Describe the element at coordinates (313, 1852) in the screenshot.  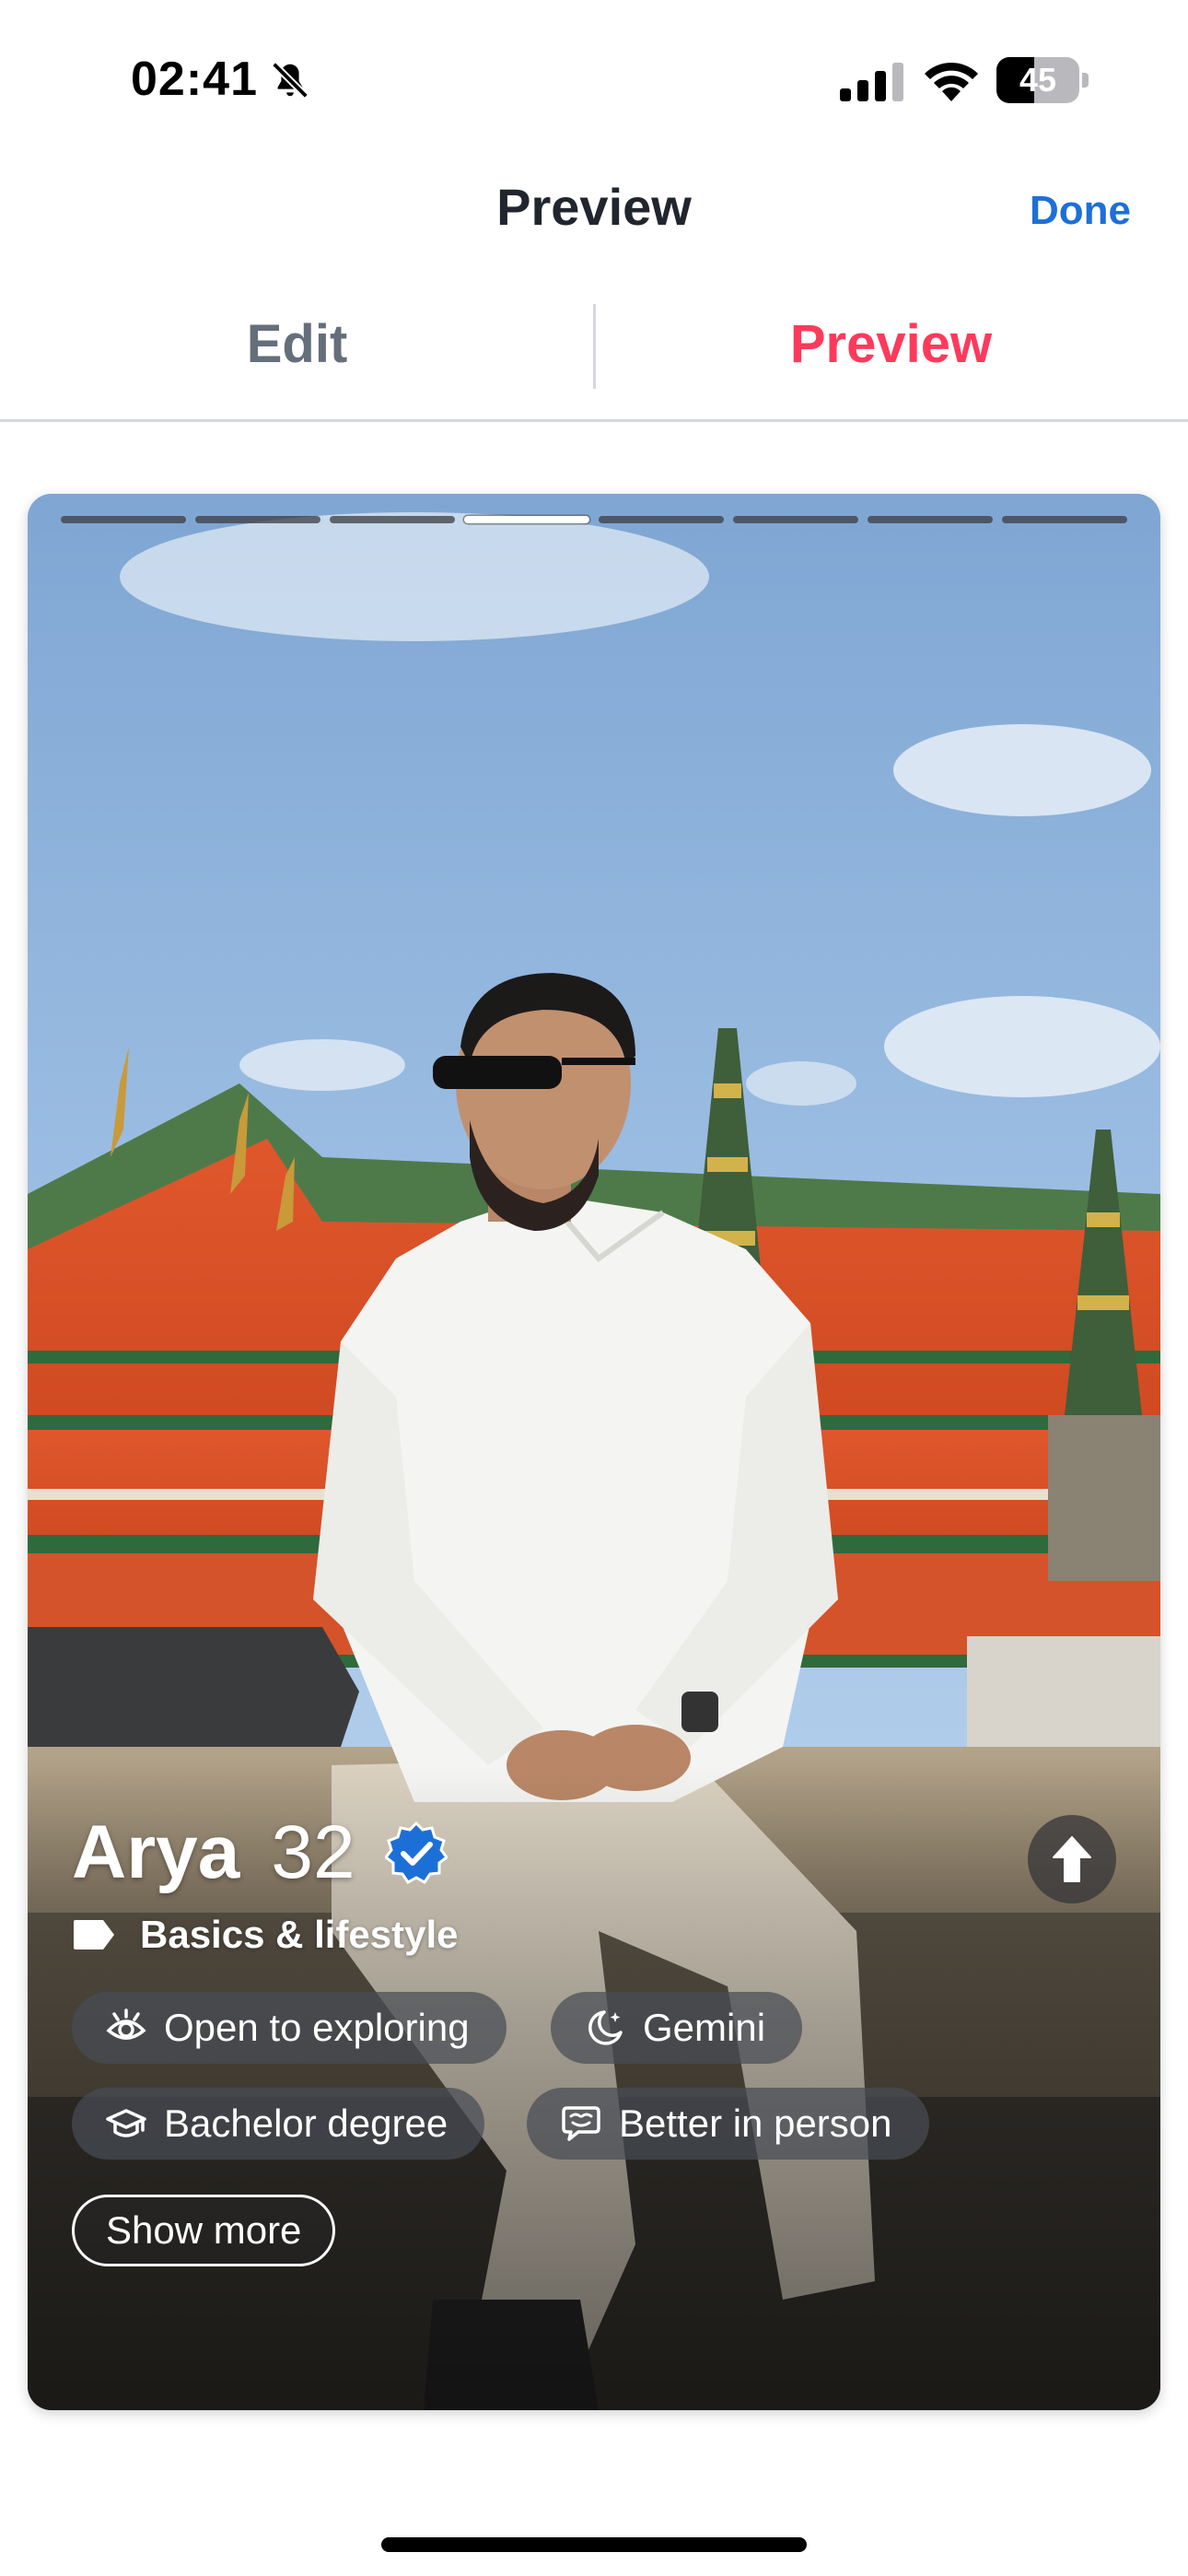
I see `profile-age: 32` at that location.